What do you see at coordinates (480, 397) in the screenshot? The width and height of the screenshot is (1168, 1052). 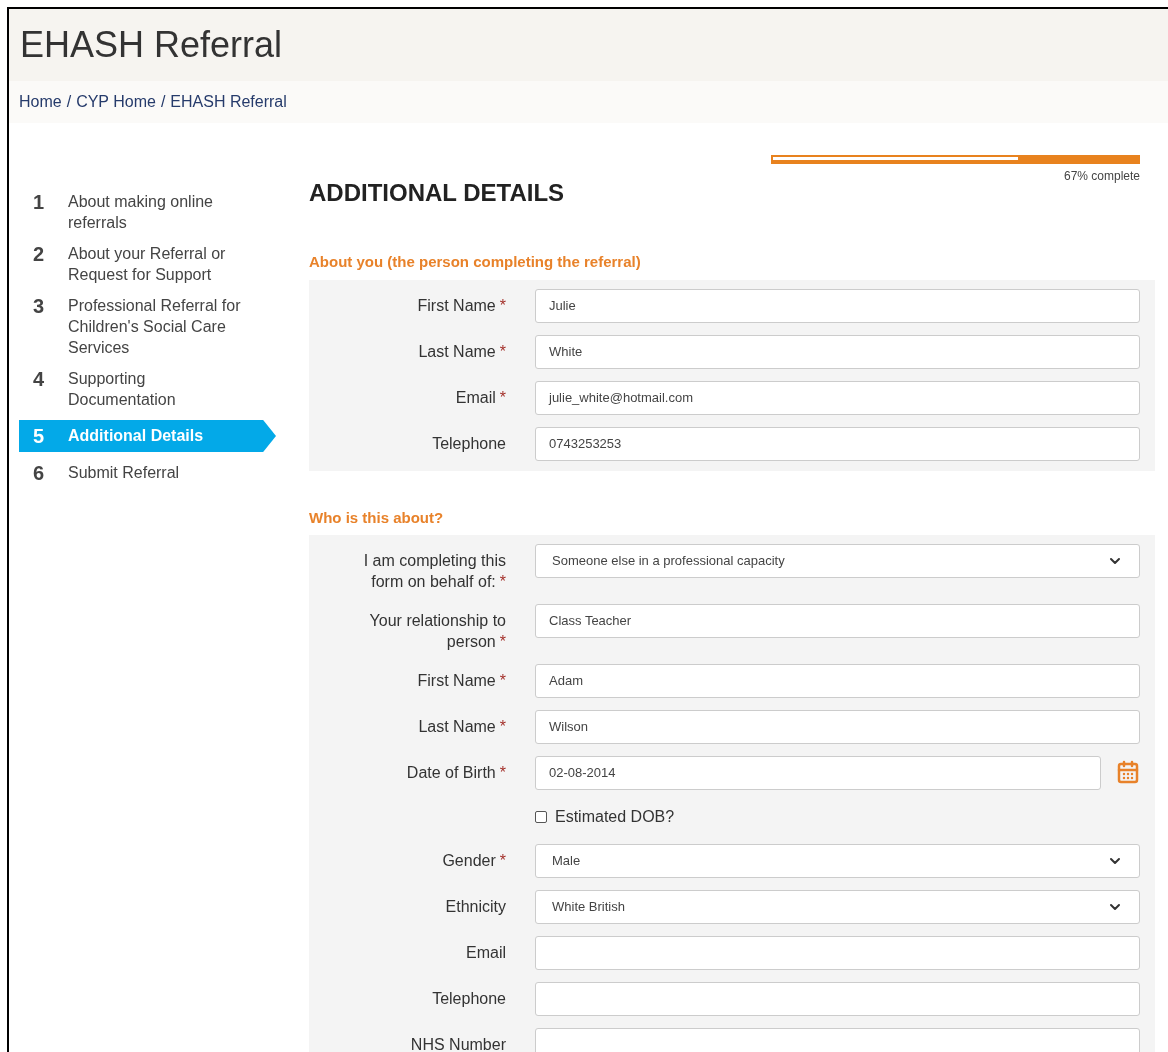 I see `field-label: Email *` at bounding box center [480, 397].